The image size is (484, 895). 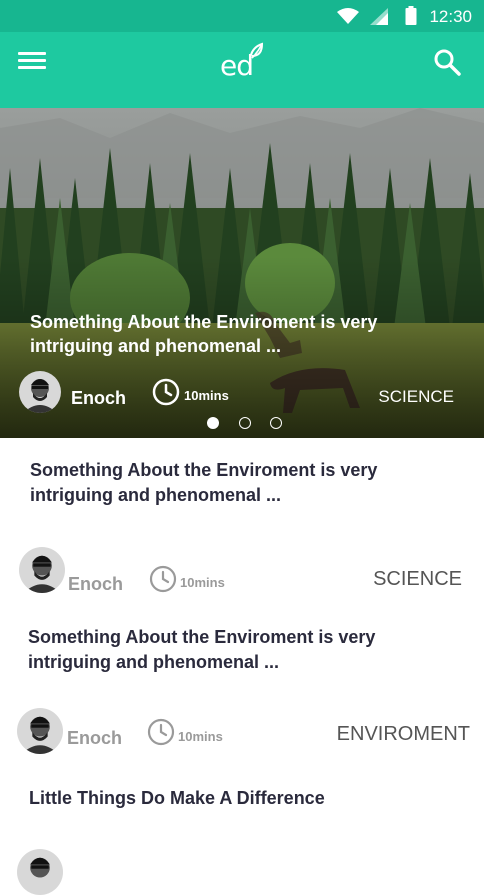 I want to click on menu-button, so click(x=33, y=62).